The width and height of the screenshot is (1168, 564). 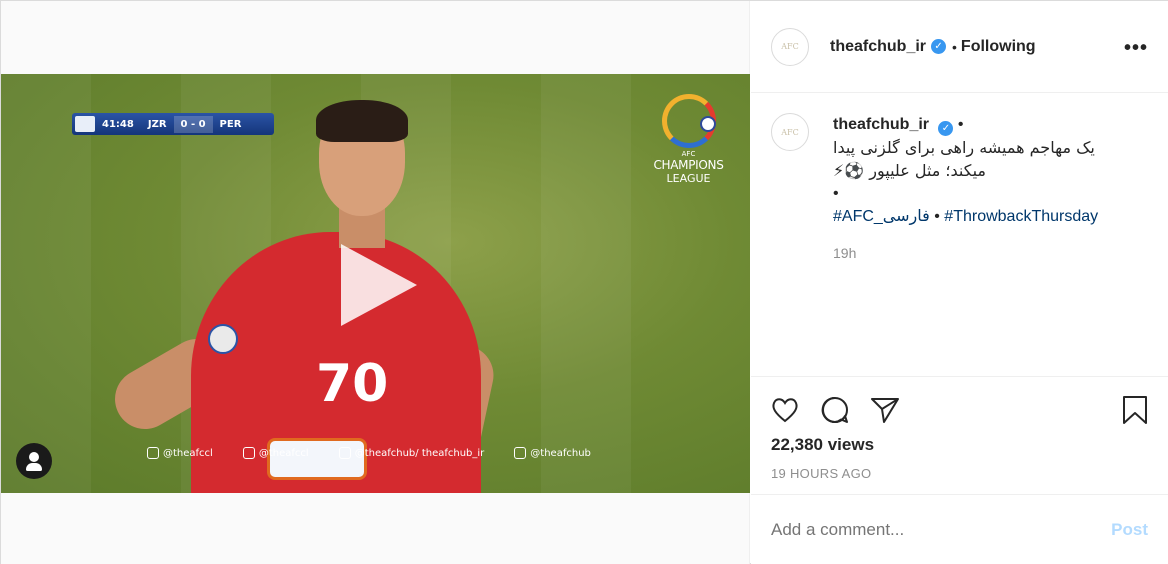 I want to click on caption-hashtags: #AFC_فارسی • #ThrowbackThursday, so click(x=966, y=216).